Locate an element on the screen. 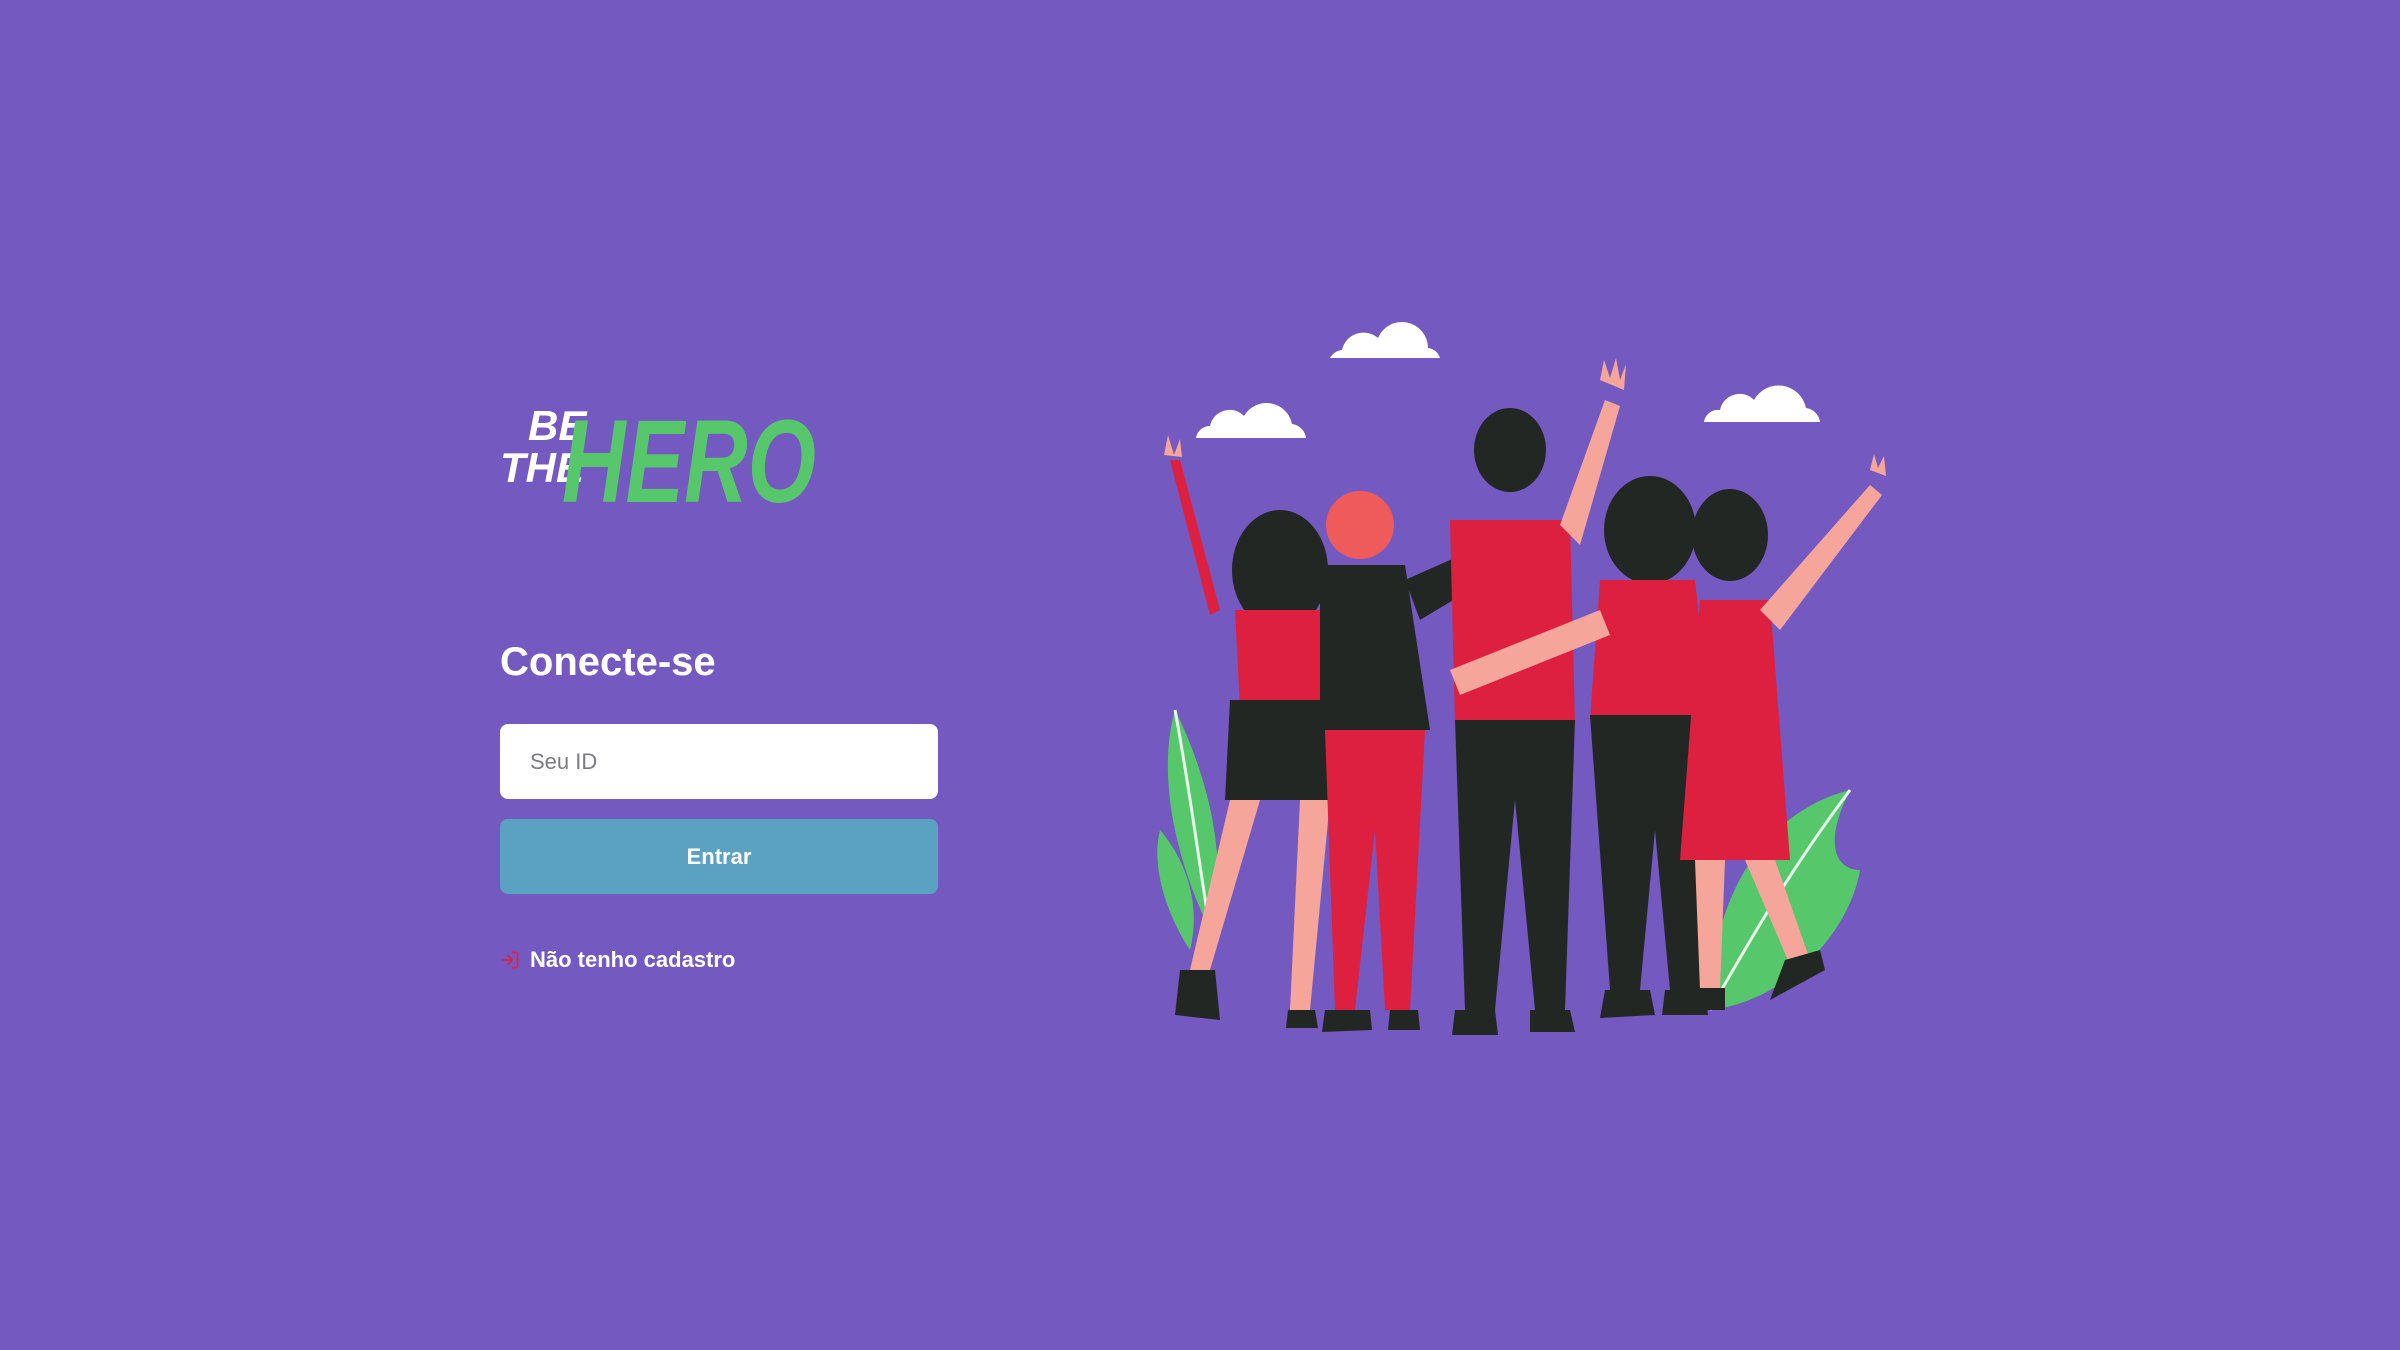 The image size is (2400, 1350). login-title: Conecte-se is located at coordinates (608, 662).